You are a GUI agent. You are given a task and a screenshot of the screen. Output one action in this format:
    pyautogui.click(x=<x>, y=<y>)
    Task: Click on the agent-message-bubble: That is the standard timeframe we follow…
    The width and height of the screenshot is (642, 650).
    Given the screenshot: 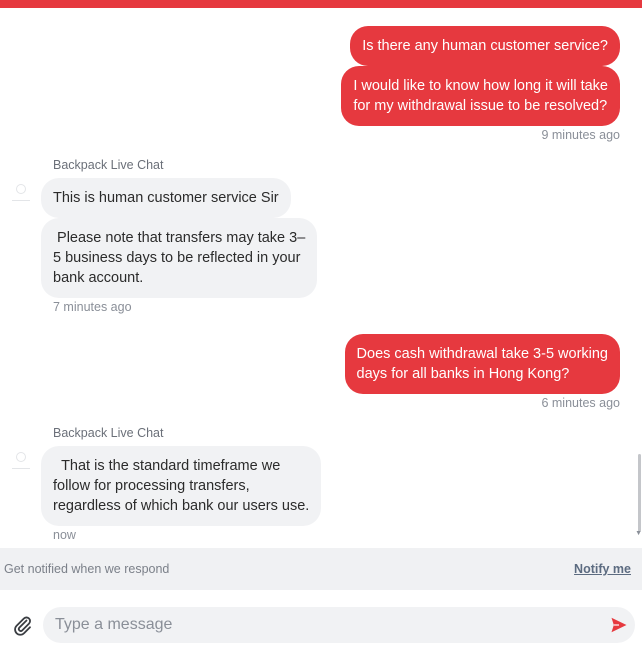 What is the action you would take?
    pyautogui.click(x=181, y=486)
    